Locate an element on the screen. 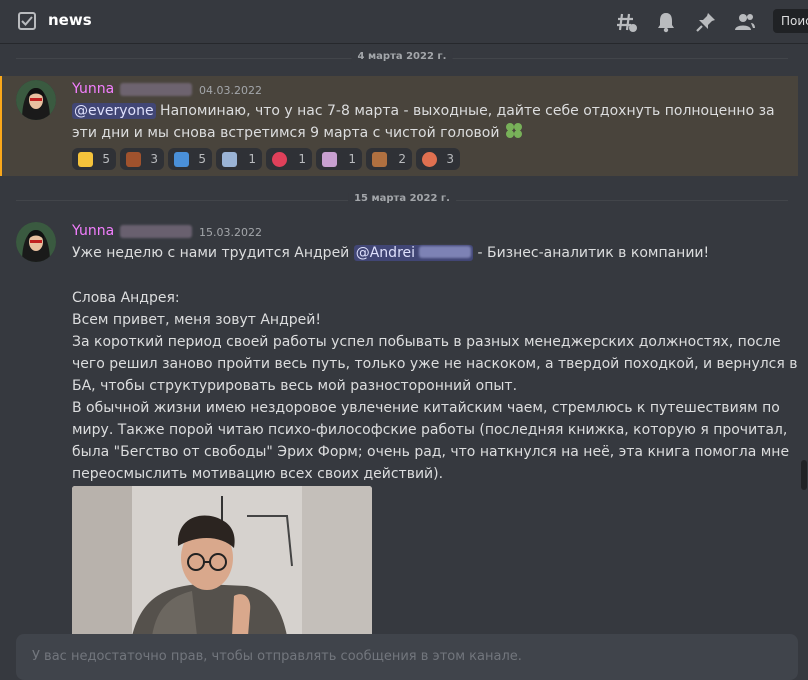 The width and height of the screenshot is (808, 680). everyone-mention: @everyone is located at coordinates (114, 111).